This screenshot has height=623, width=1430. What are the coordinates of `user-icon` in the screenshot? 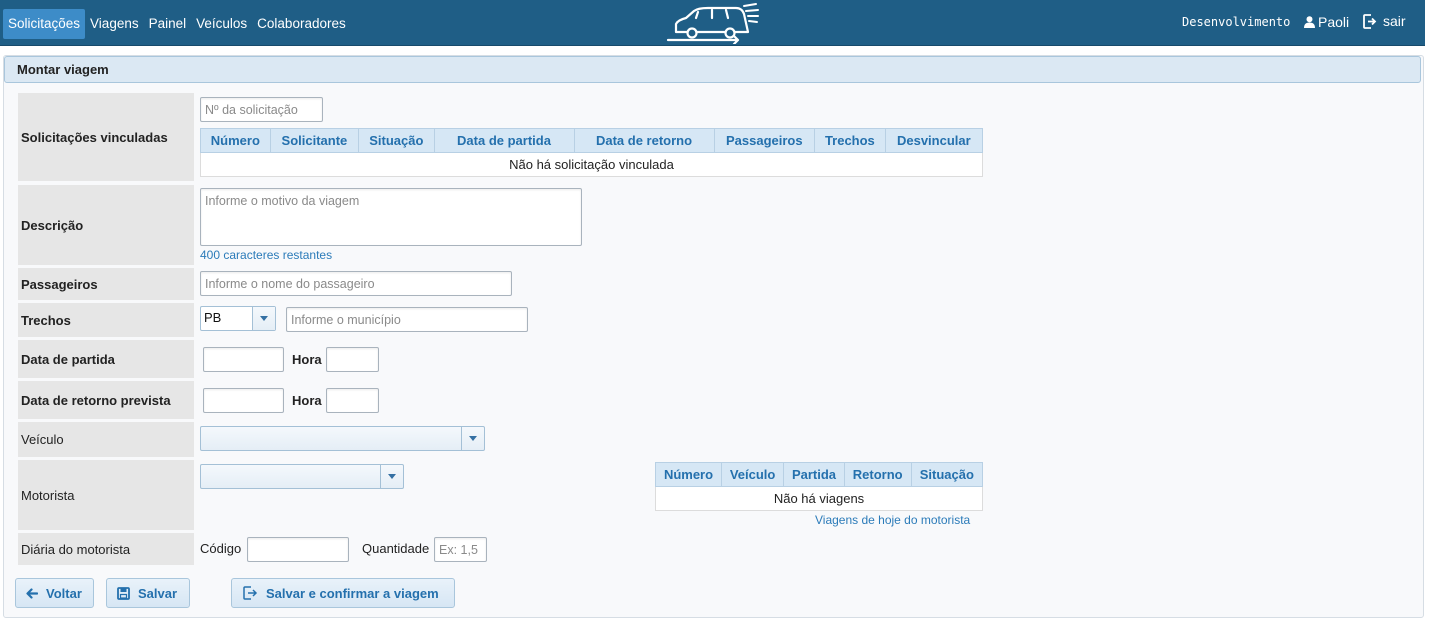 It's located at (1309, 22).